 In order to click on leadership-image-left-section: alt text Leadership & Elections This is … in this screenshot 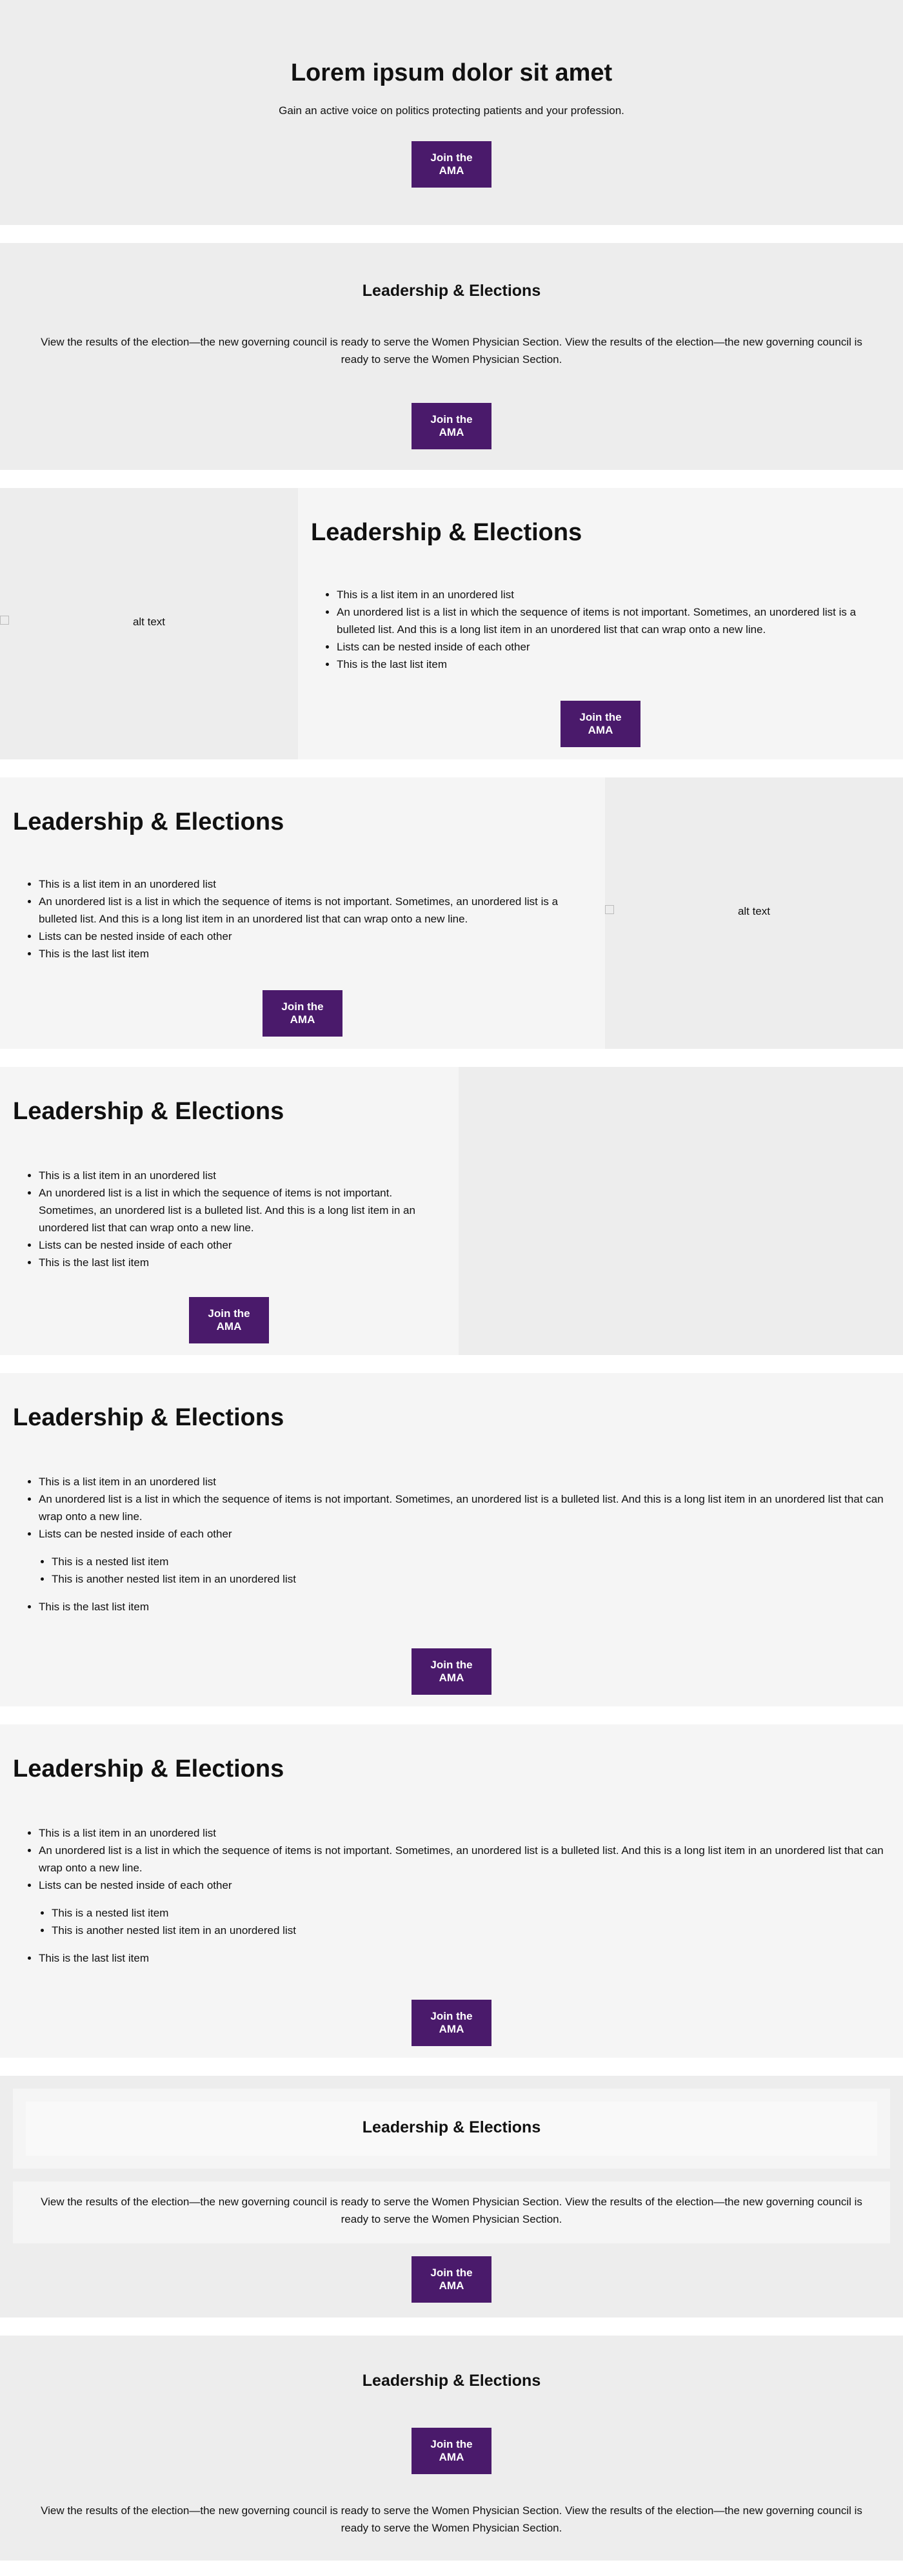, I will do `click(451, 624)`.